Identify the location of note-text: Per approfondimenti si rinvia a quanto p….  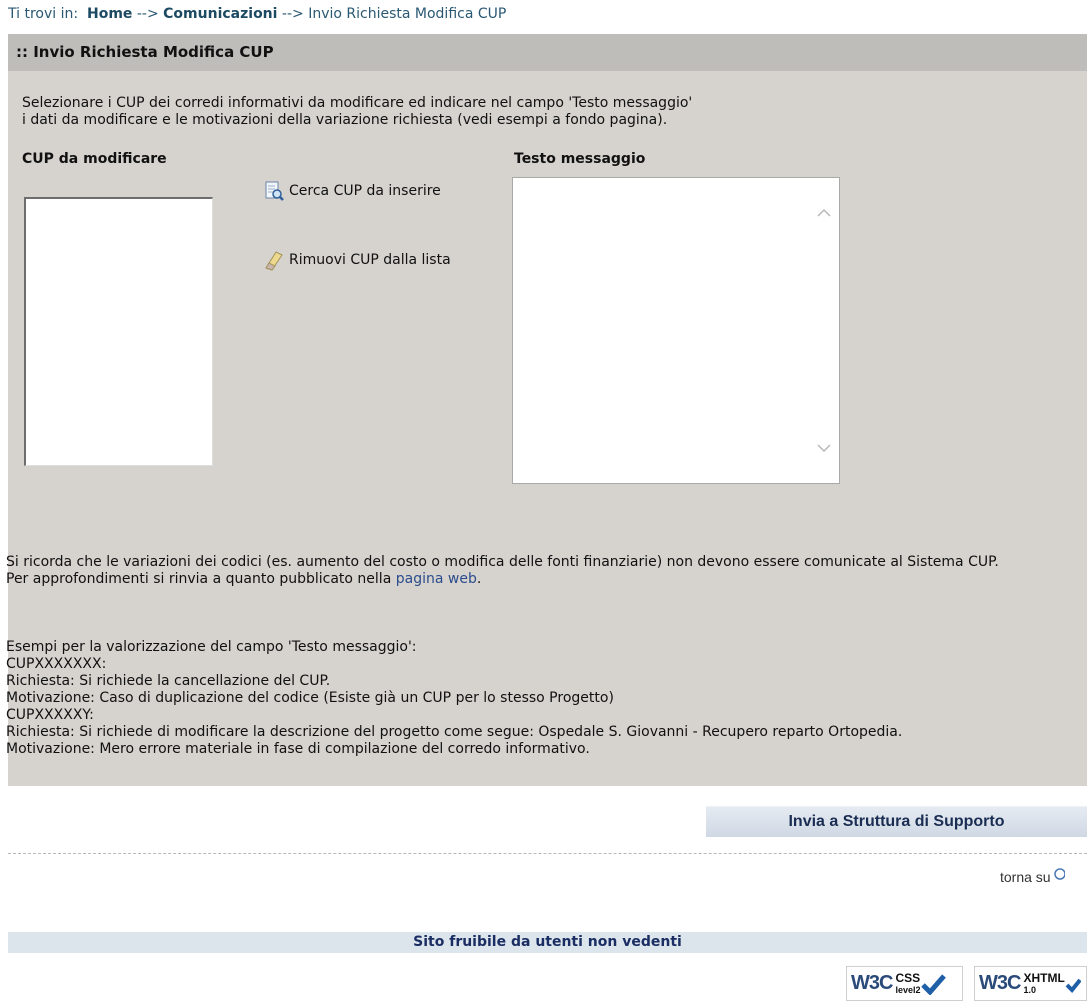
(546, 579).